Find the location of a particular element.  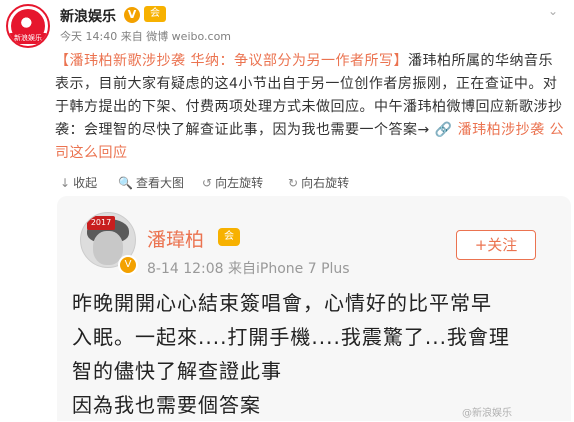

avatar-label: 新浪娱乐 is located at coordinates (28, 38).